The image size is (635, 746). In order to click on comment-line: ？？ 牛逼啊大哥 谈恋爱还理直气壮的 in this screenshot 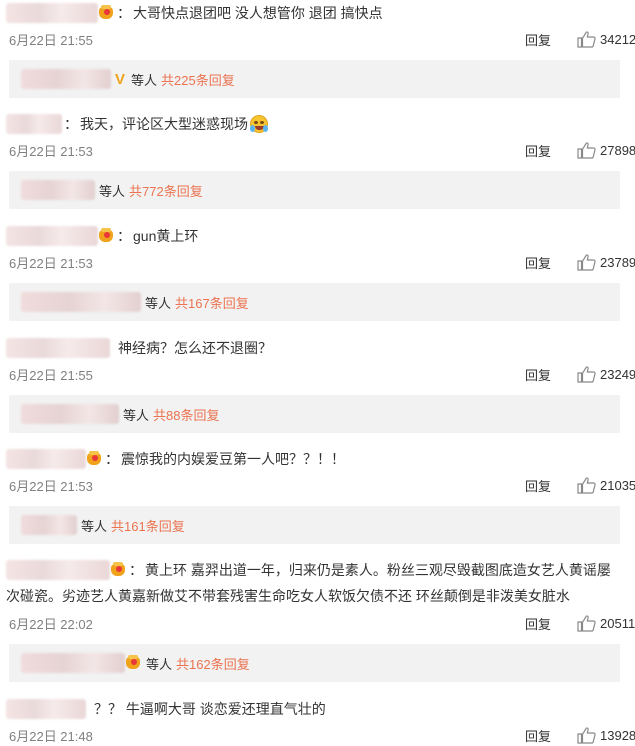, I will do `click(166, 709)`.